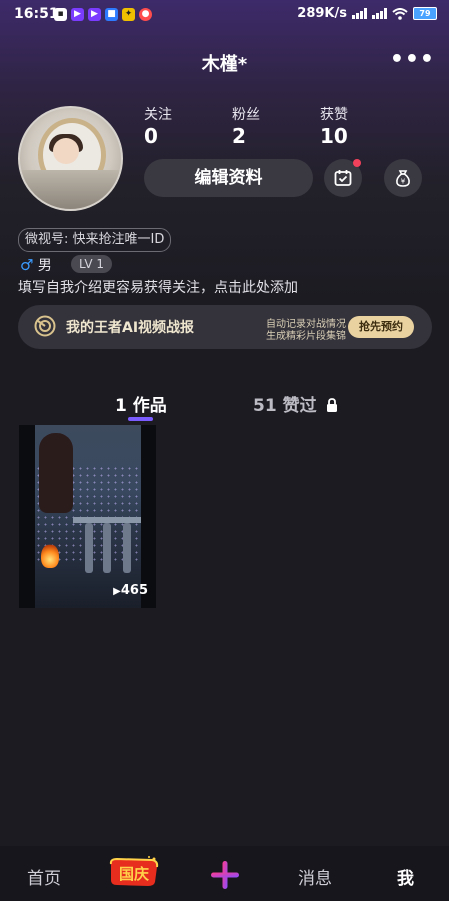  Describe the element at coordinates (322, 13) in the screenshot. I see `network-speed: 289K/s` at that location.